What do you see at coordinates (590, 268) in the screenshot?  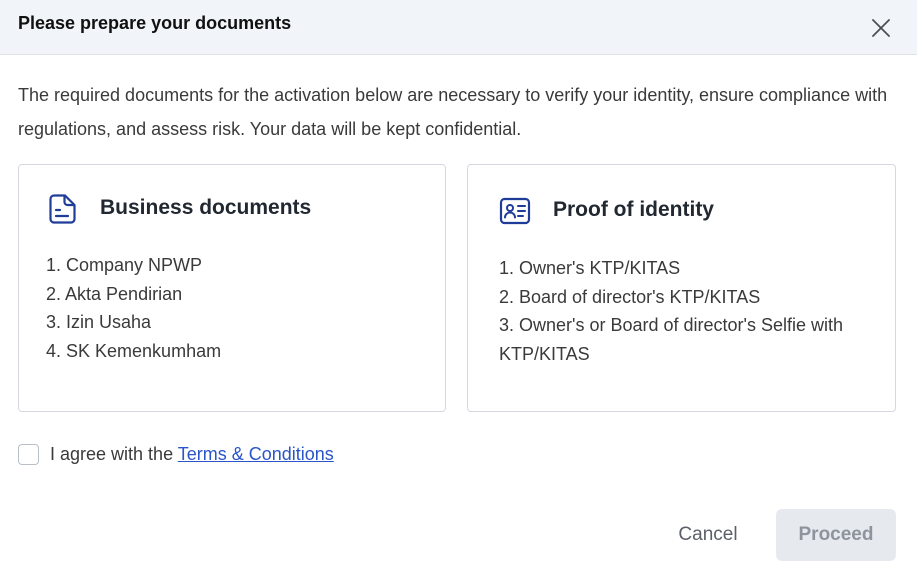 I see `list-item: 1. Owner's KTP/KITAS` at bounding box center [590, 268].